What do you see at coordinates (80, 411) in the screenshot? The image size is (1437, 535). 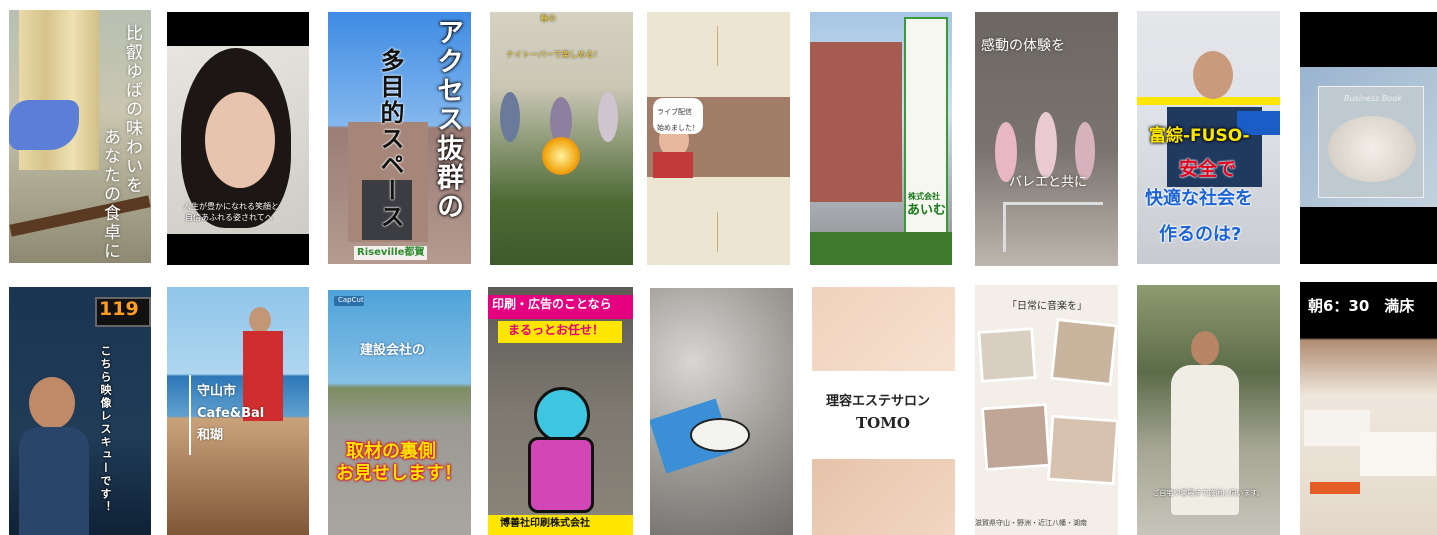 I see `video-thumbnail-rescue: 119 こちら映像レスキューです！` at bounding box center [80, 411].